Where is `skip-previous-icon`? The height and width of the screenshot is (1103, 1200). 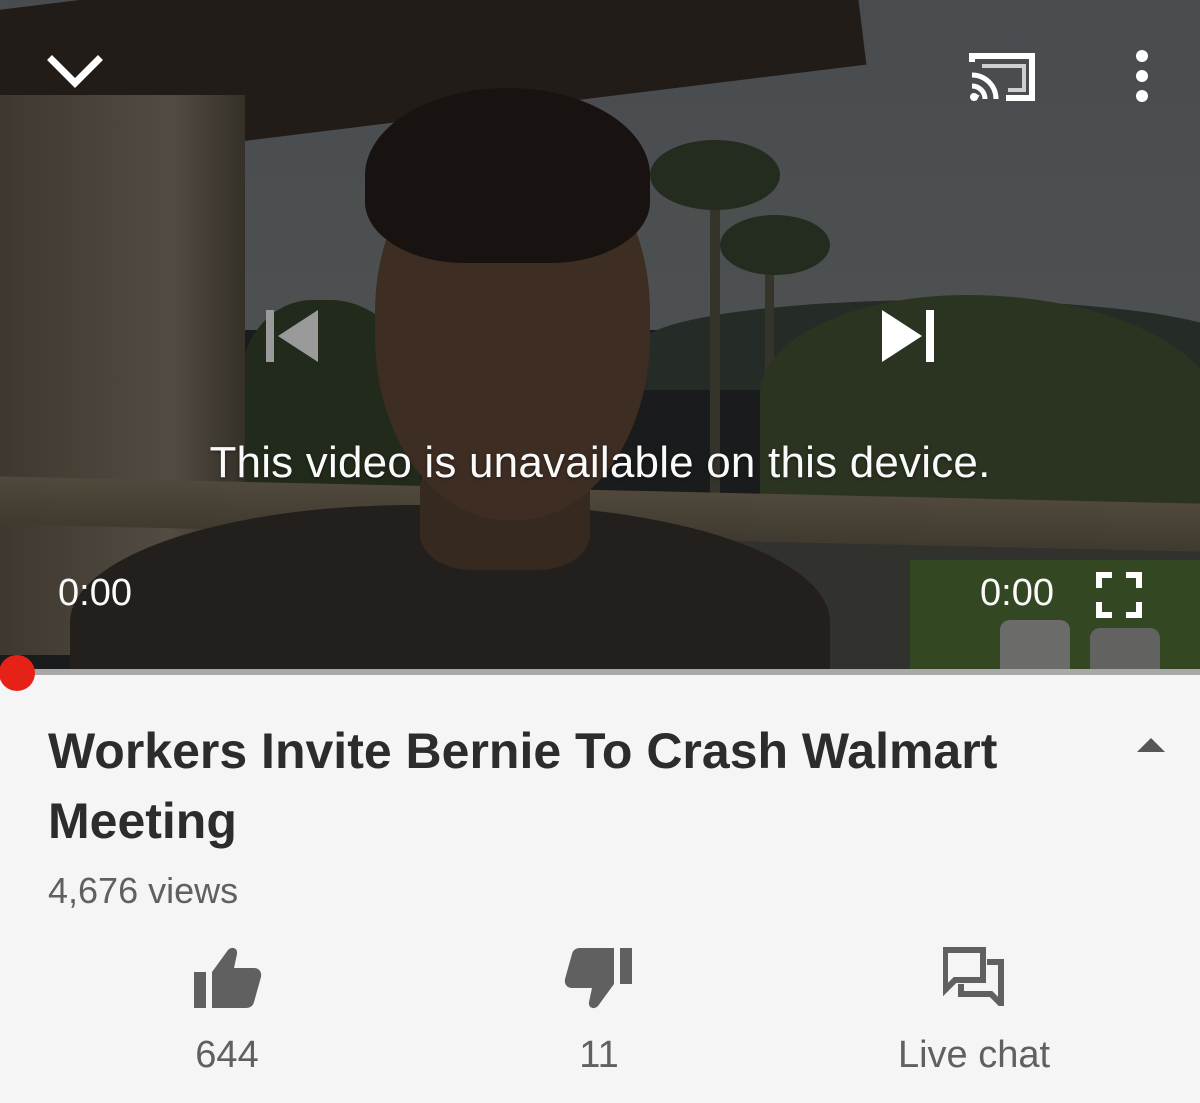 skip-previous-icon is located at coordinates (294, 336).